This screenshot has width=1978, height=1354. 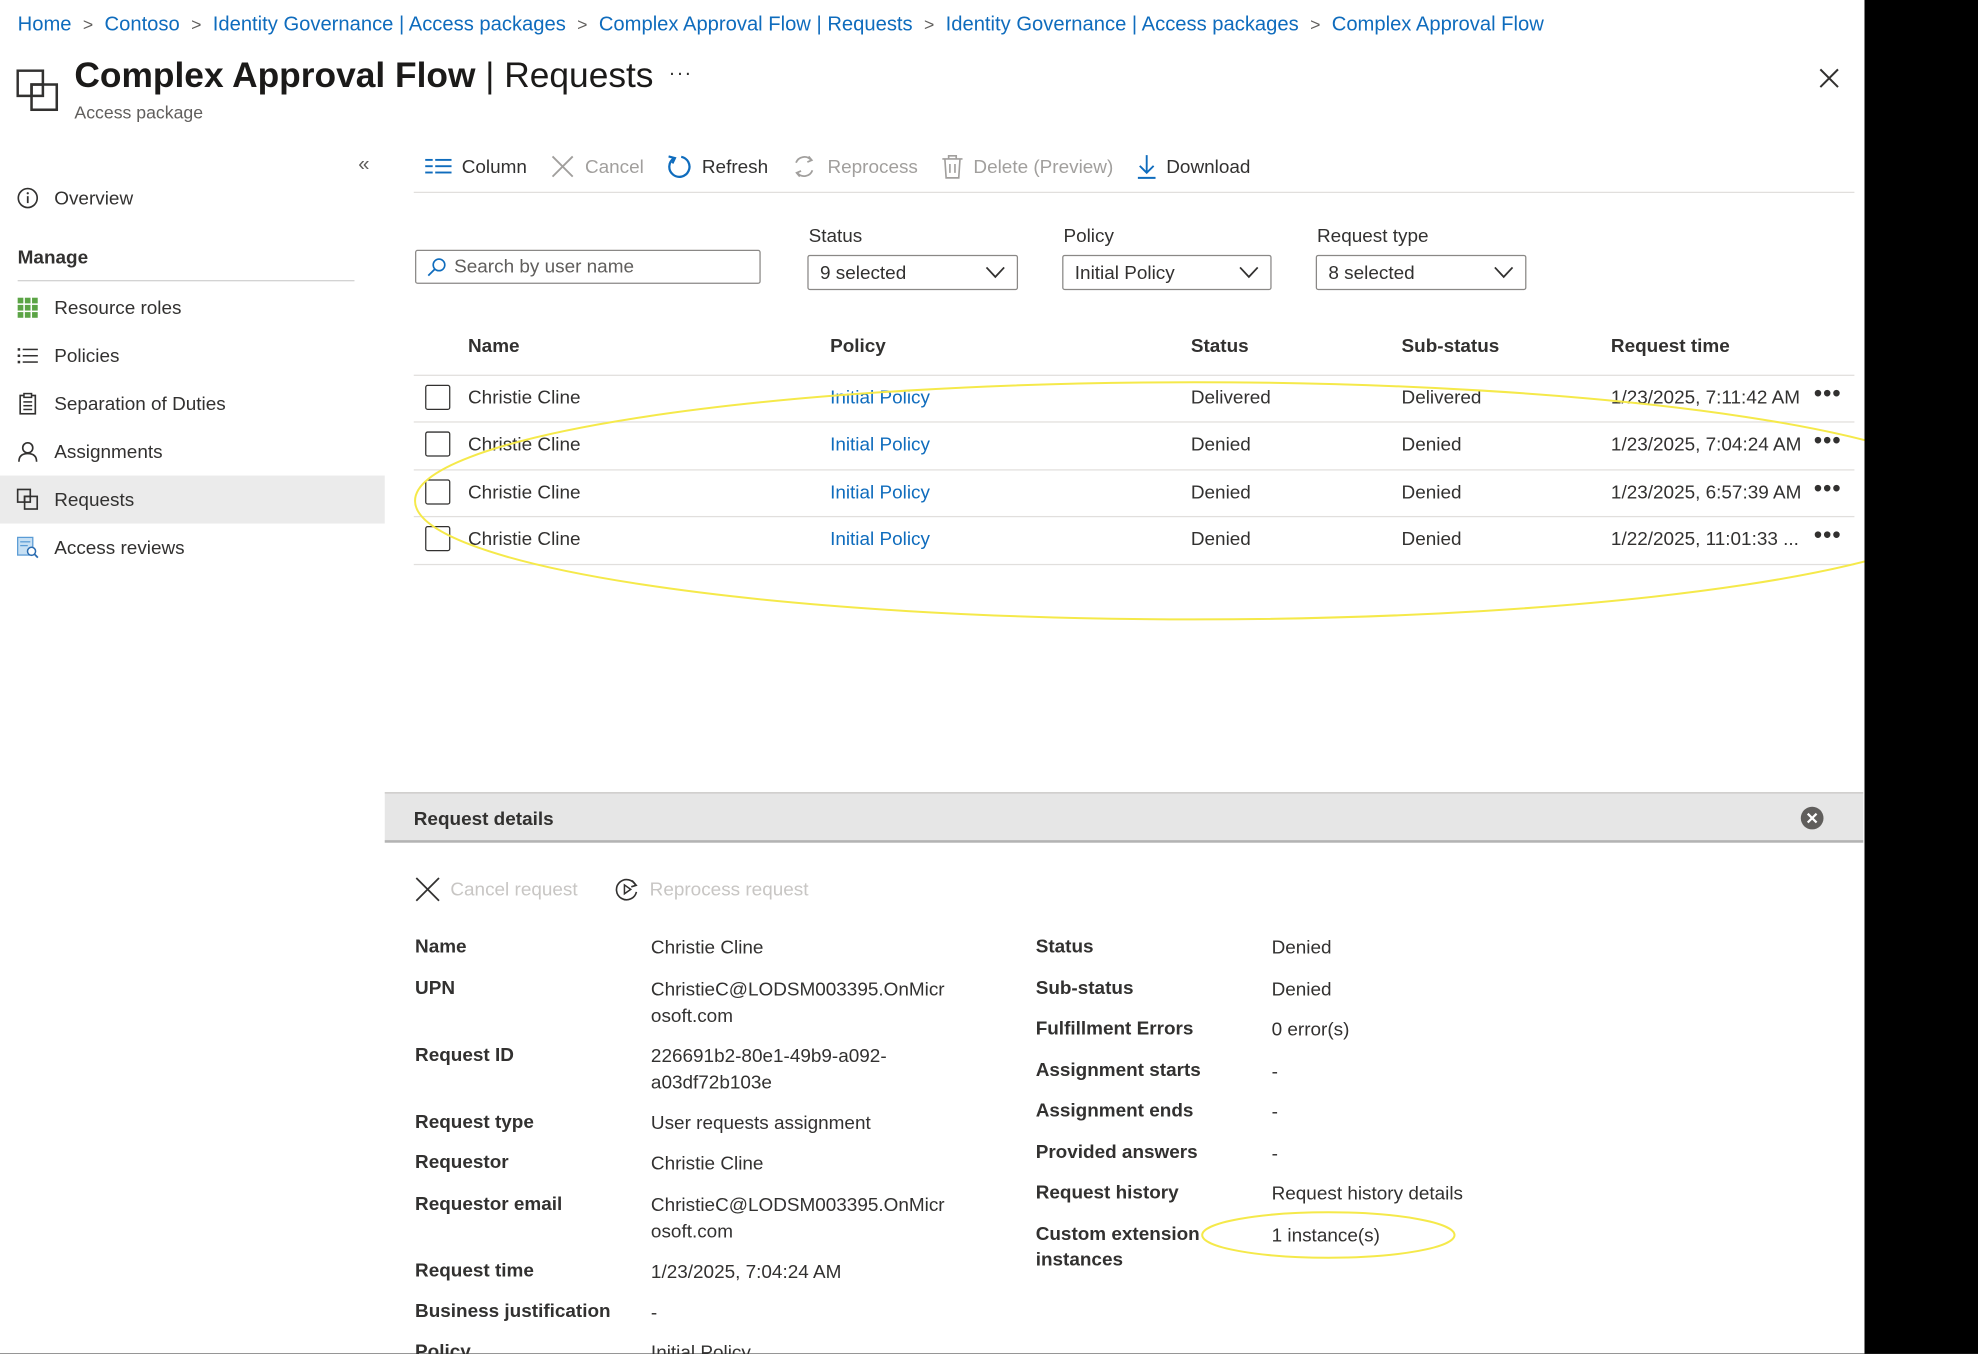 What do you see at coordinates (952, 166) in the screenshot?
I see `trash-icon` at bounding box center [952, 166].